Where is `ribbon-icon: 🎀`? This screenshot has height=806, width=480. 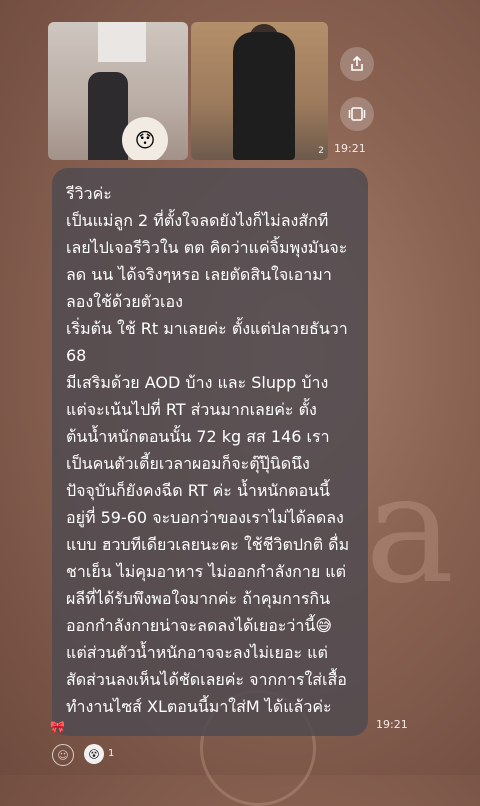
ribbon-icon: 🎀 is located at coordinates (57, 727).